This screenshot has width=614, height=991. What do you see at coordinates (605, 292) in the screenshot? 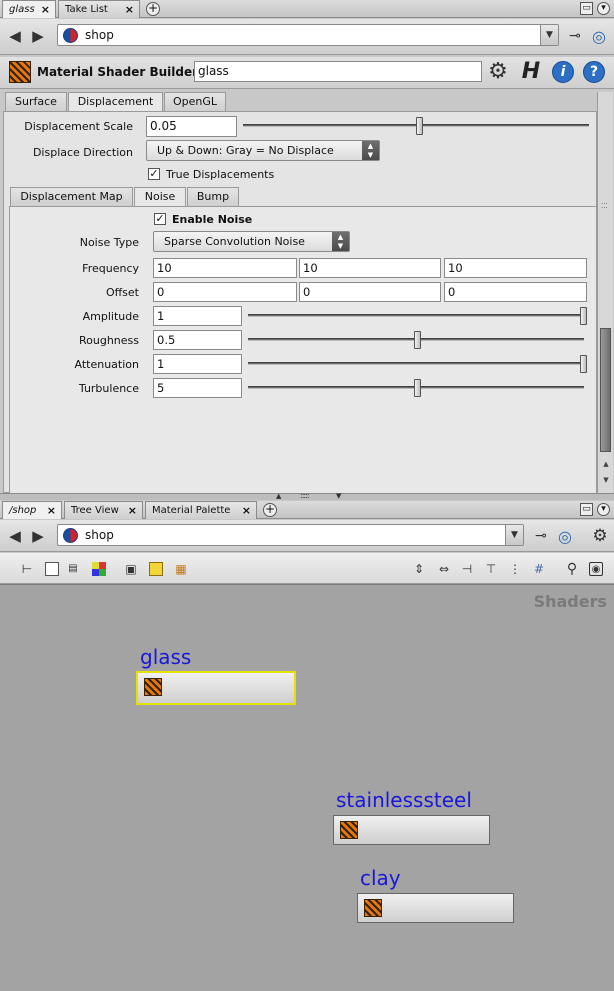
I see `parameter-scrollbar: ··· ··· ▲ ▼` at bounding box center [605, 292].